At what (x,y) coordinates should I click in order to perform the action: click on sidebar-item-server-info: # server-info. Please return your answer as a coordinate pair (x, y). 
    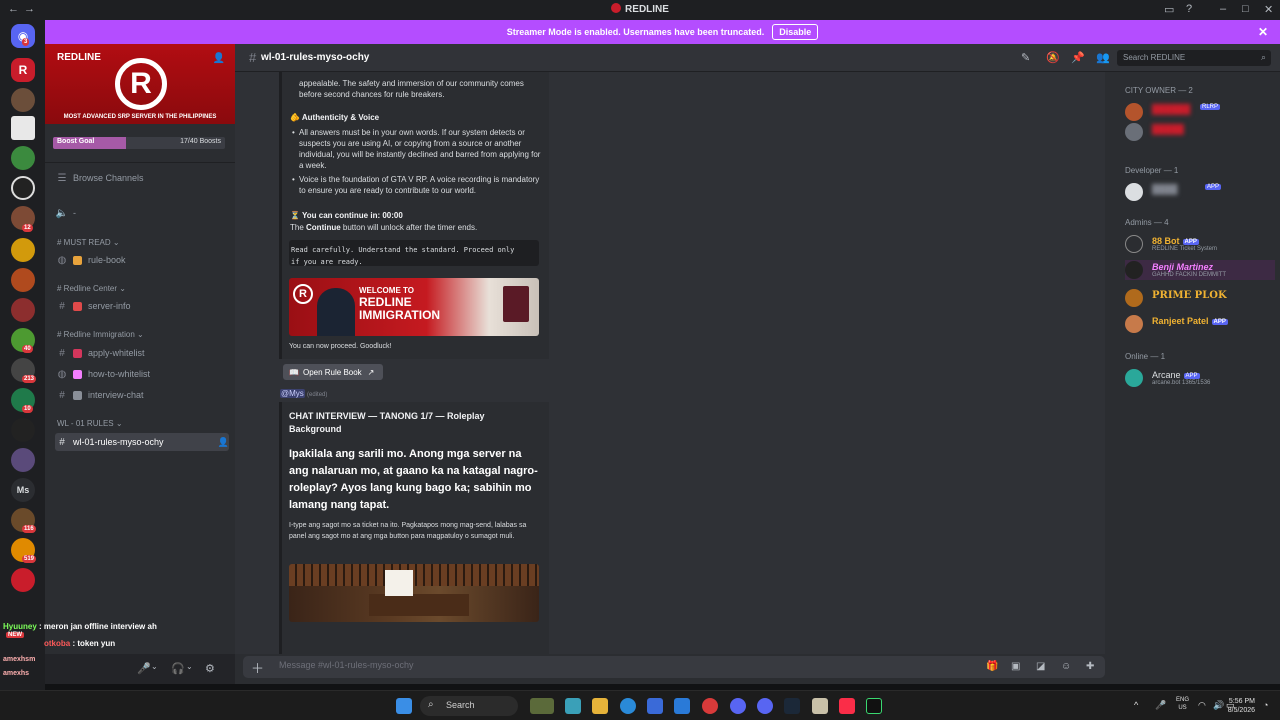
    Looking at the image, I should click on (142, 306).